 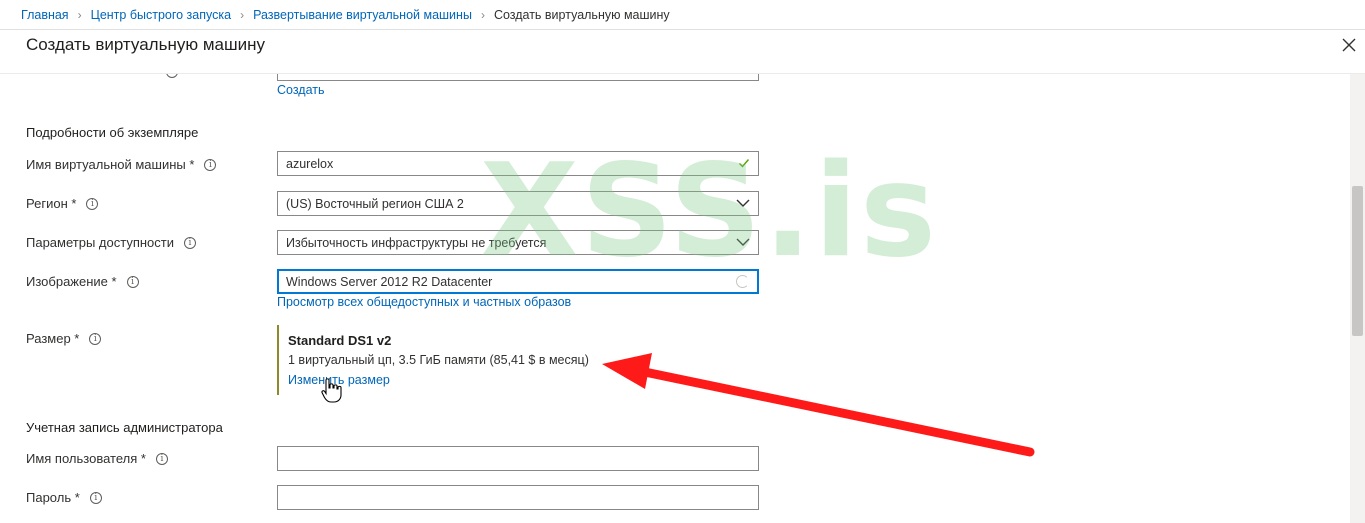 I want to click on password-label: Пароль * i, so click(x=64, y=497).